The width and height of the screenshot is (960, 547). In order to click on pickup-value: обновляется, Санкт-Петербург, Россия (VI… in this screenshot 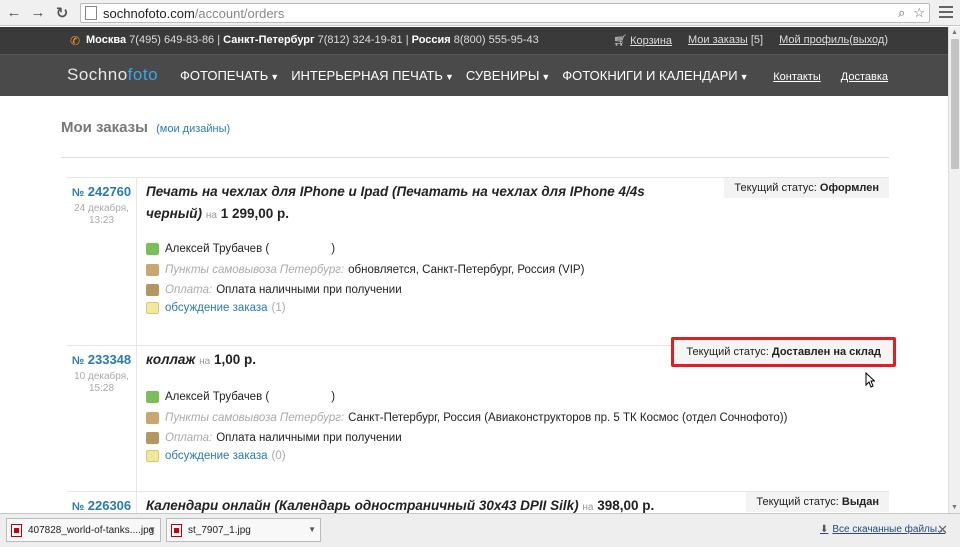, I will do `click(466, 270)`.